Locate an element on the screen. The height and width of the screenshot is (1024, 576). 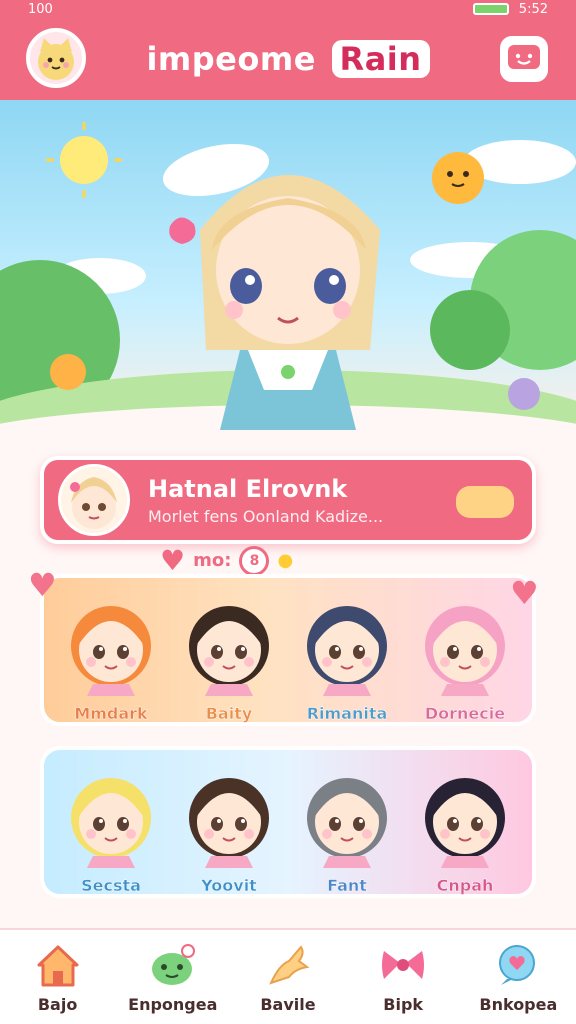
nav-item-star: Bavile is located at coordinates (288, 977).